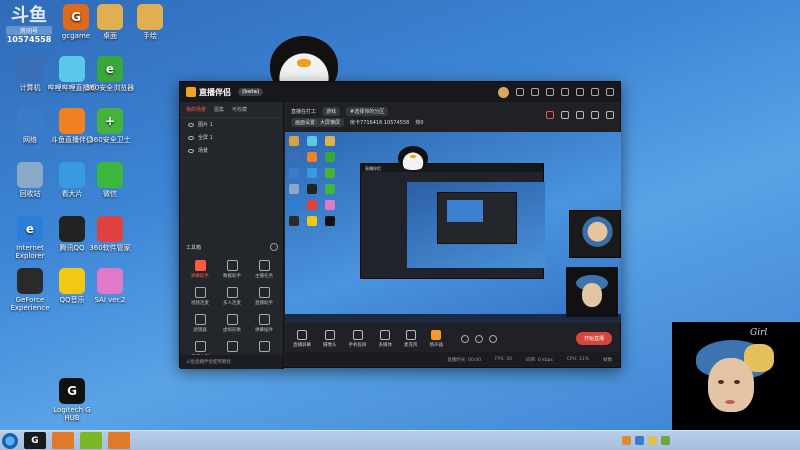 The width and height of the screenshot is (800, 450). What do you see at coordinates (239, 109) in the screenshot?
I see `tab-favorites: 可收藏` at bounding box center [239, 109].